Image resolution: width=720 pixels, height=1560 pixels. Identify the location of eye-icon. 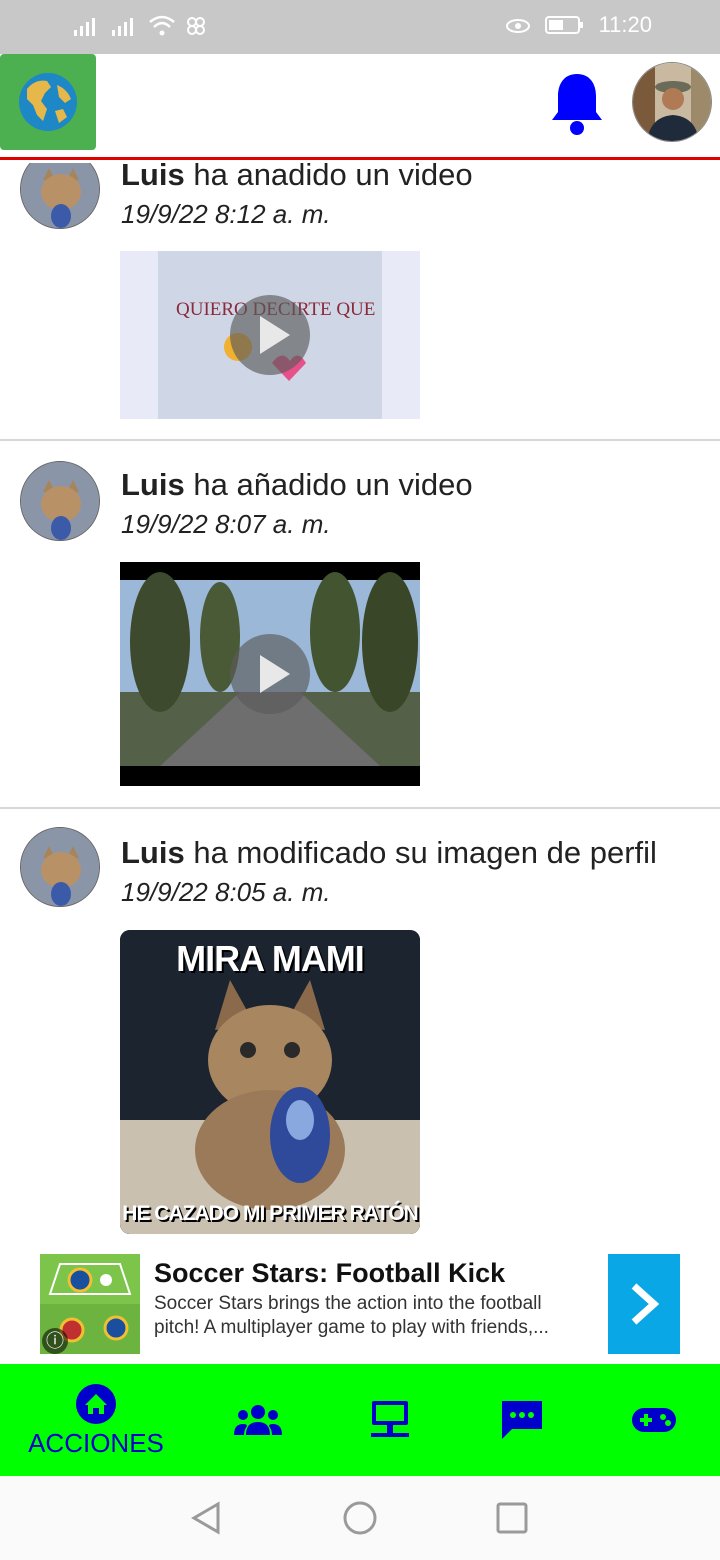
(517, 26).